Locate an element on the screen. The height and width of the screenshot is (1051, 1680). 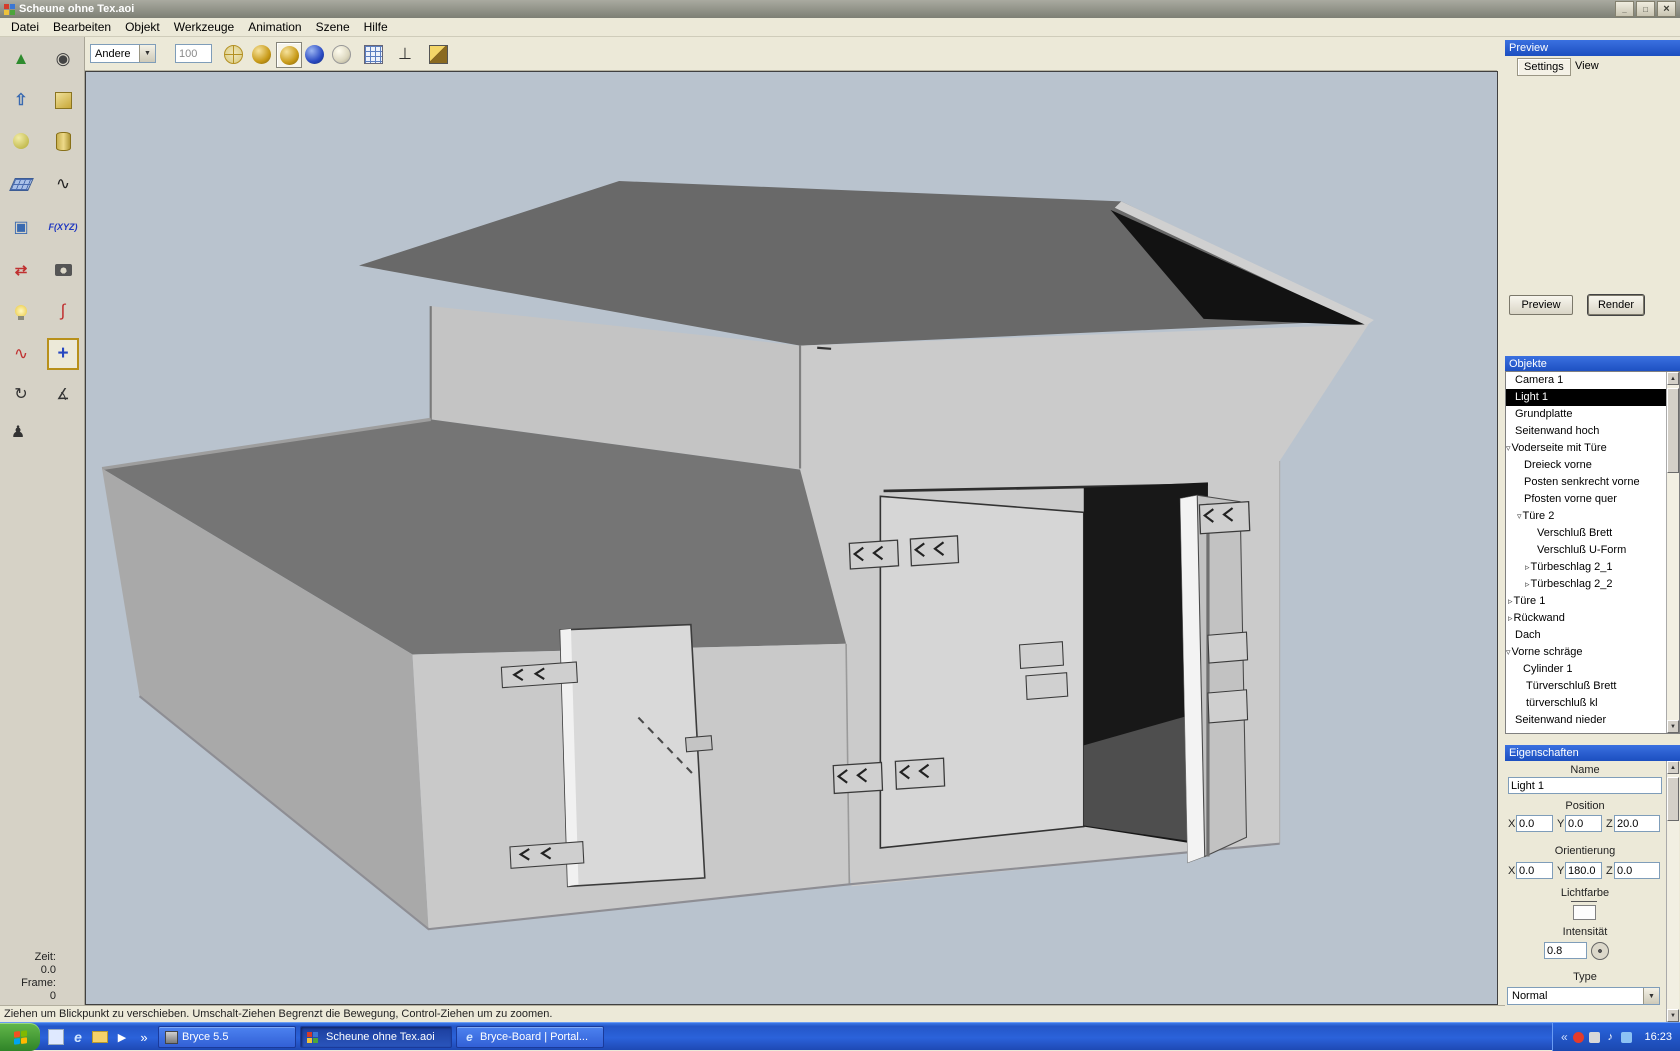
ori-z-field is located at coordinates (1637, 870).